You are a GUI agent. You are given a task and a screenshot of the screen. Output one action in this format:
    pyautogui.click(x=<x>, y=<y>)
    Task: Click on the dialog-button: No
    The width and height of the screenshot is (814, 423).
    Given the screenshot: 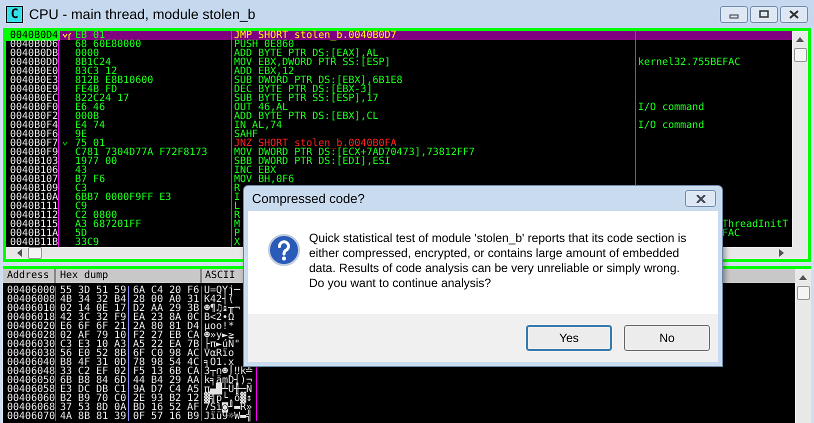 What is the action you would take?
    pyautogui.click(x=667, y=338)
    